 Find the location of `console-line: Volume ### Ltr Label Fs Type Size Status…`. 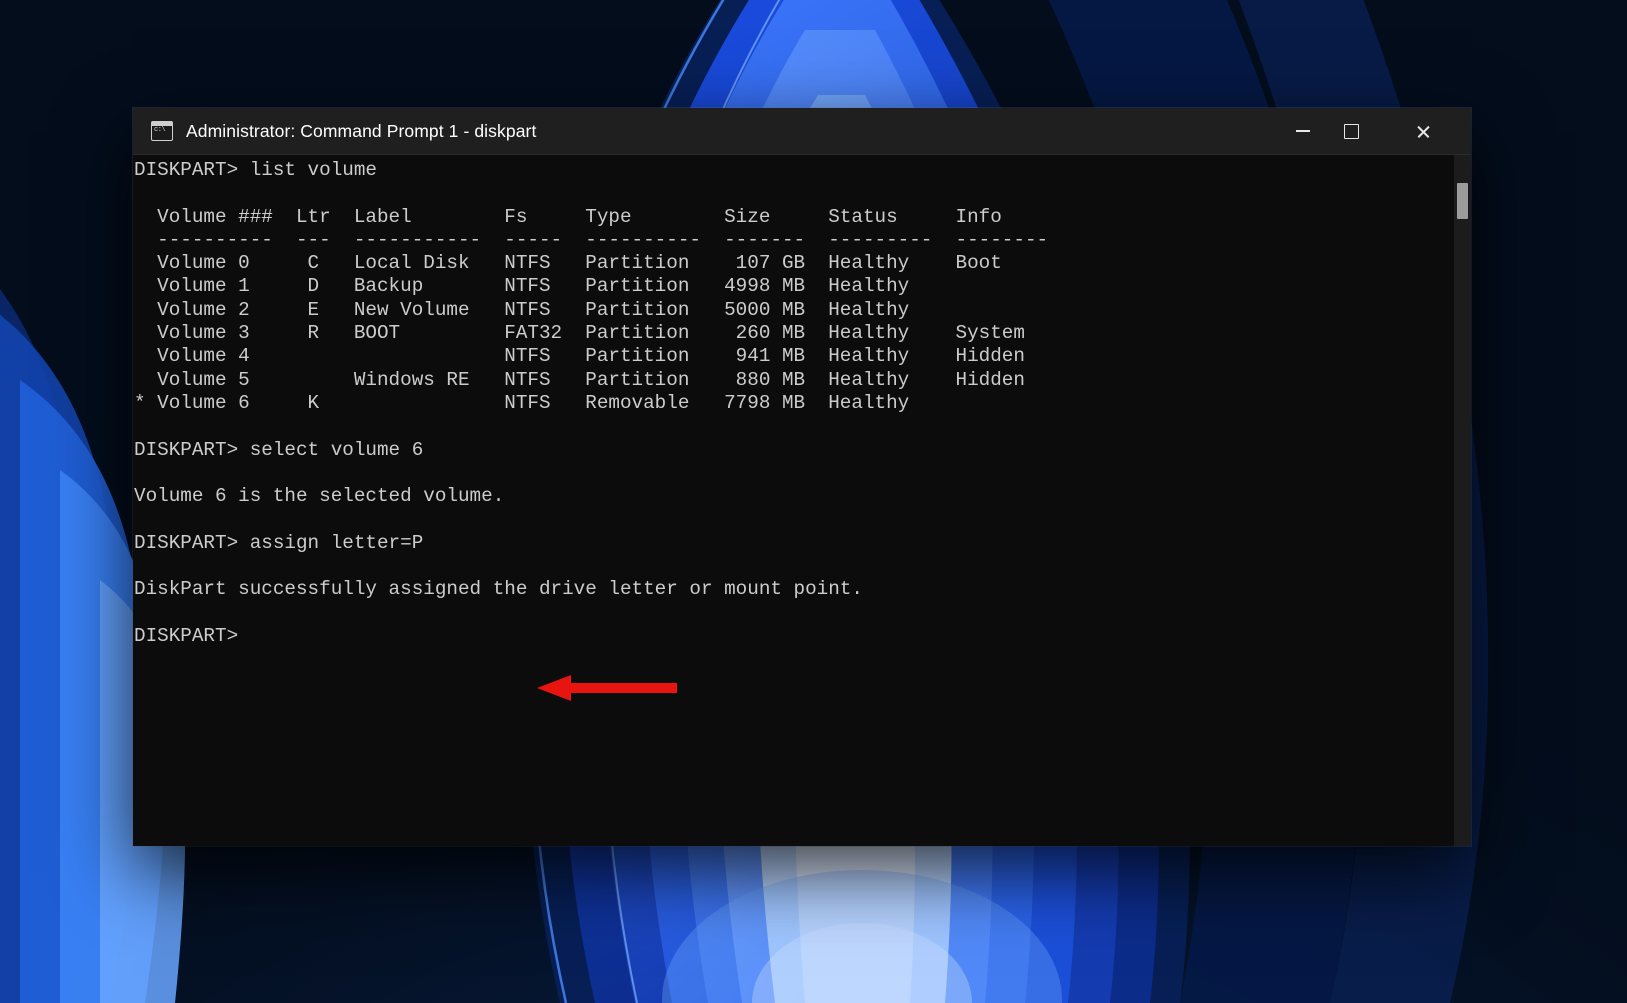

console-line: Volume ### Ltr Label Fs Type Size Status… is located at coordinates (568, 216).